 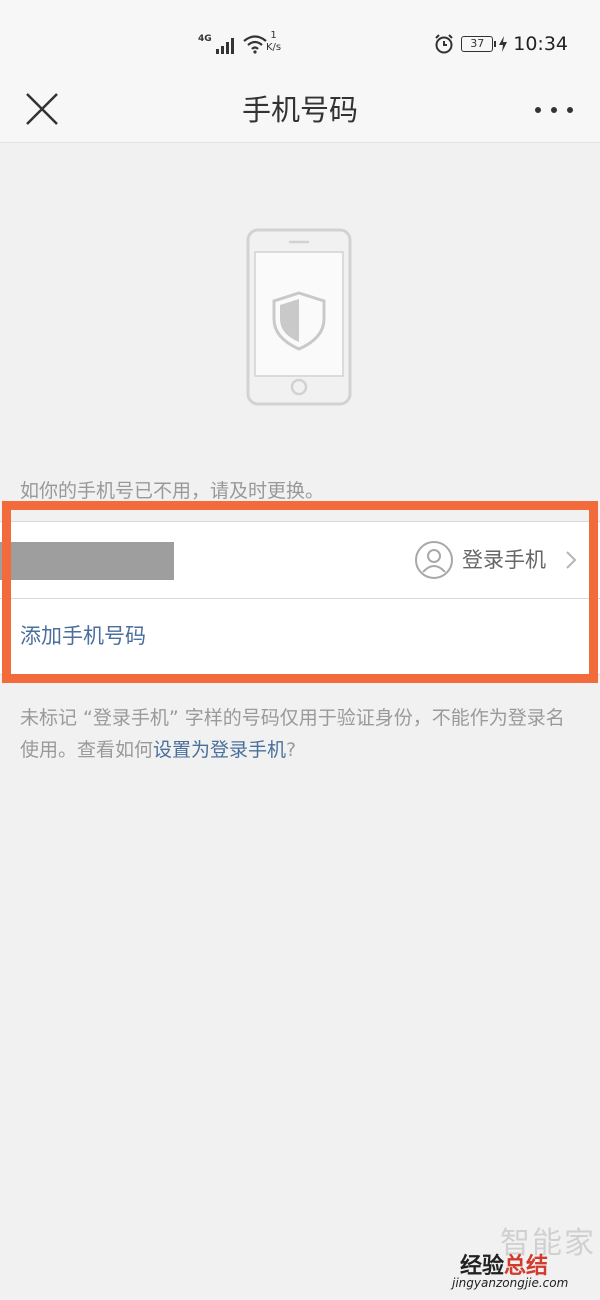 I want to click on add-phone-link: 添加手机号码, so click(x=83, y=636).